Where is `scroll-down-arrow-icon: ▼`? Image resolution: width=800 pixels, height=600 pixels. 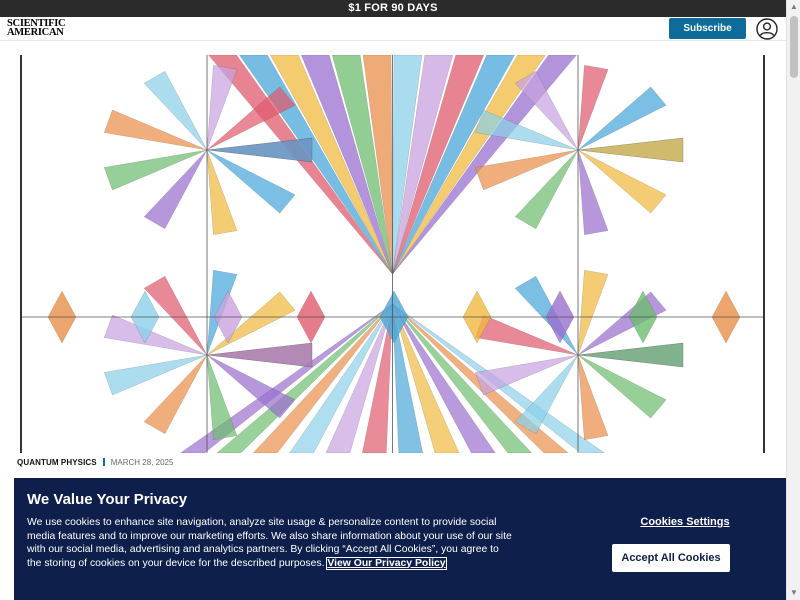 scroll-down-arrow-icon: ▼ is located at coordinates (793, 593).